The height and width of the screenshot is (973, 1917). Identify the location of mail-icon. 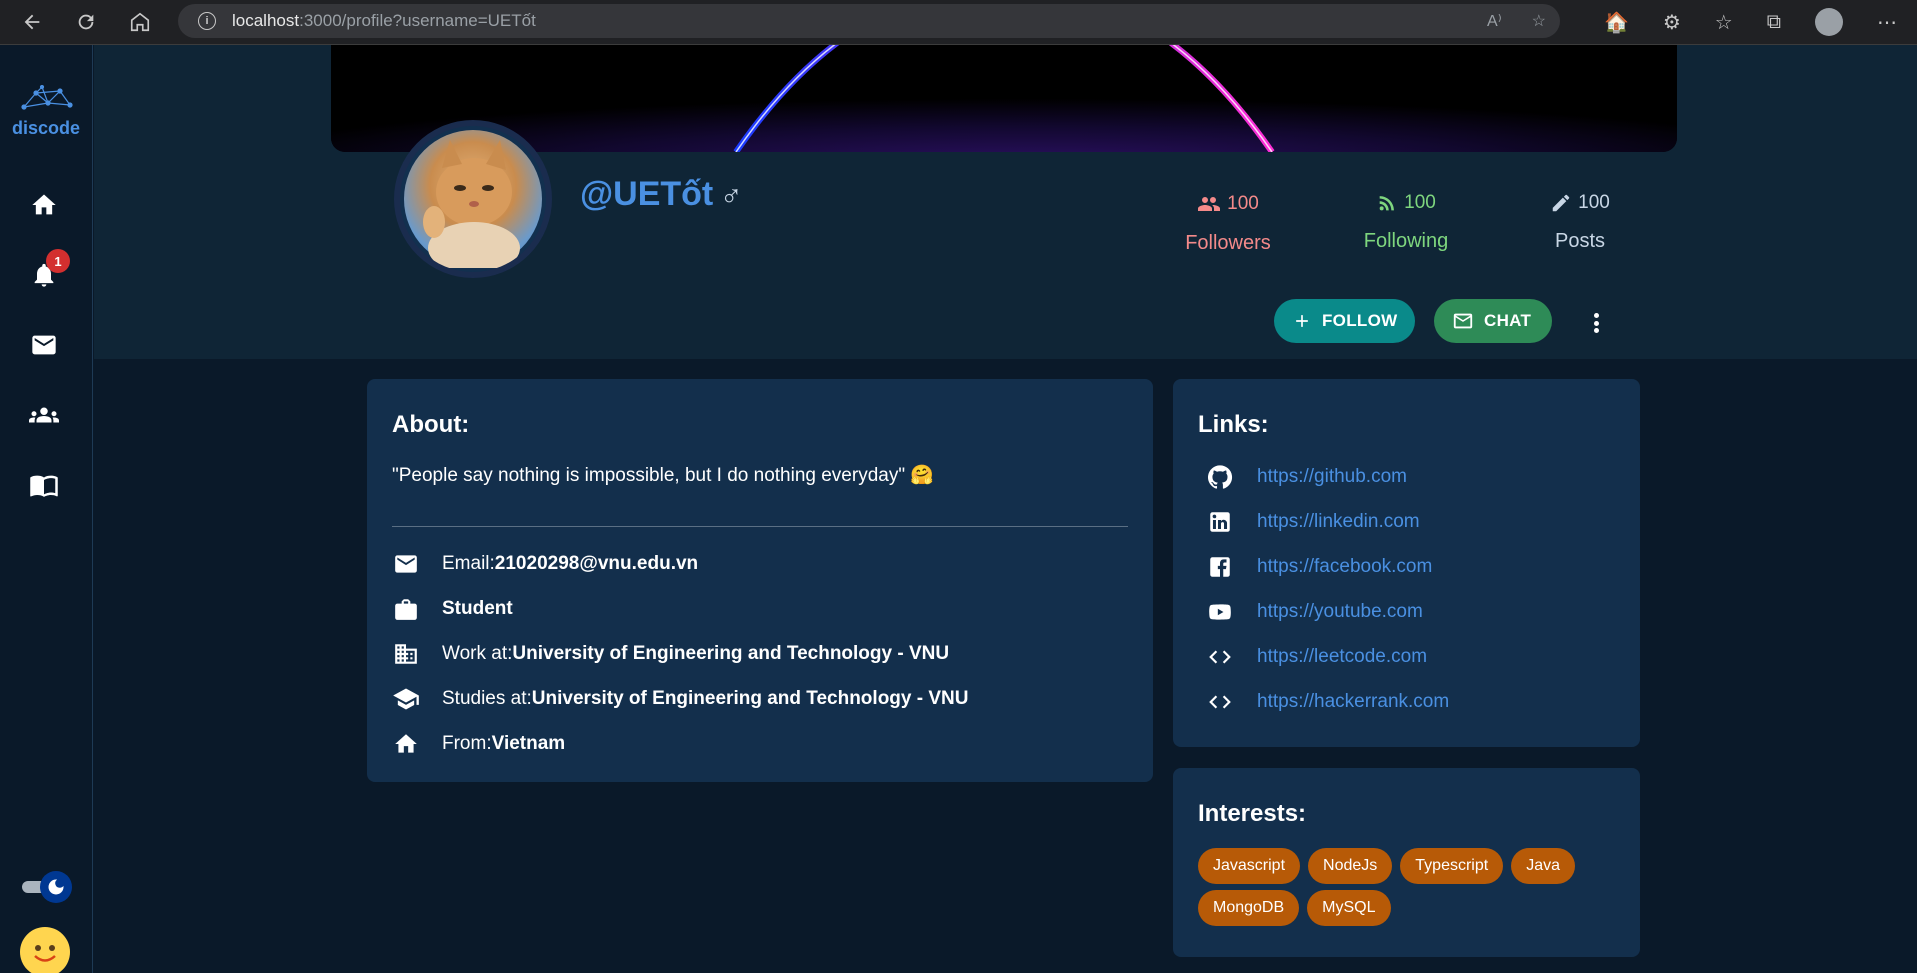
(44, 345).